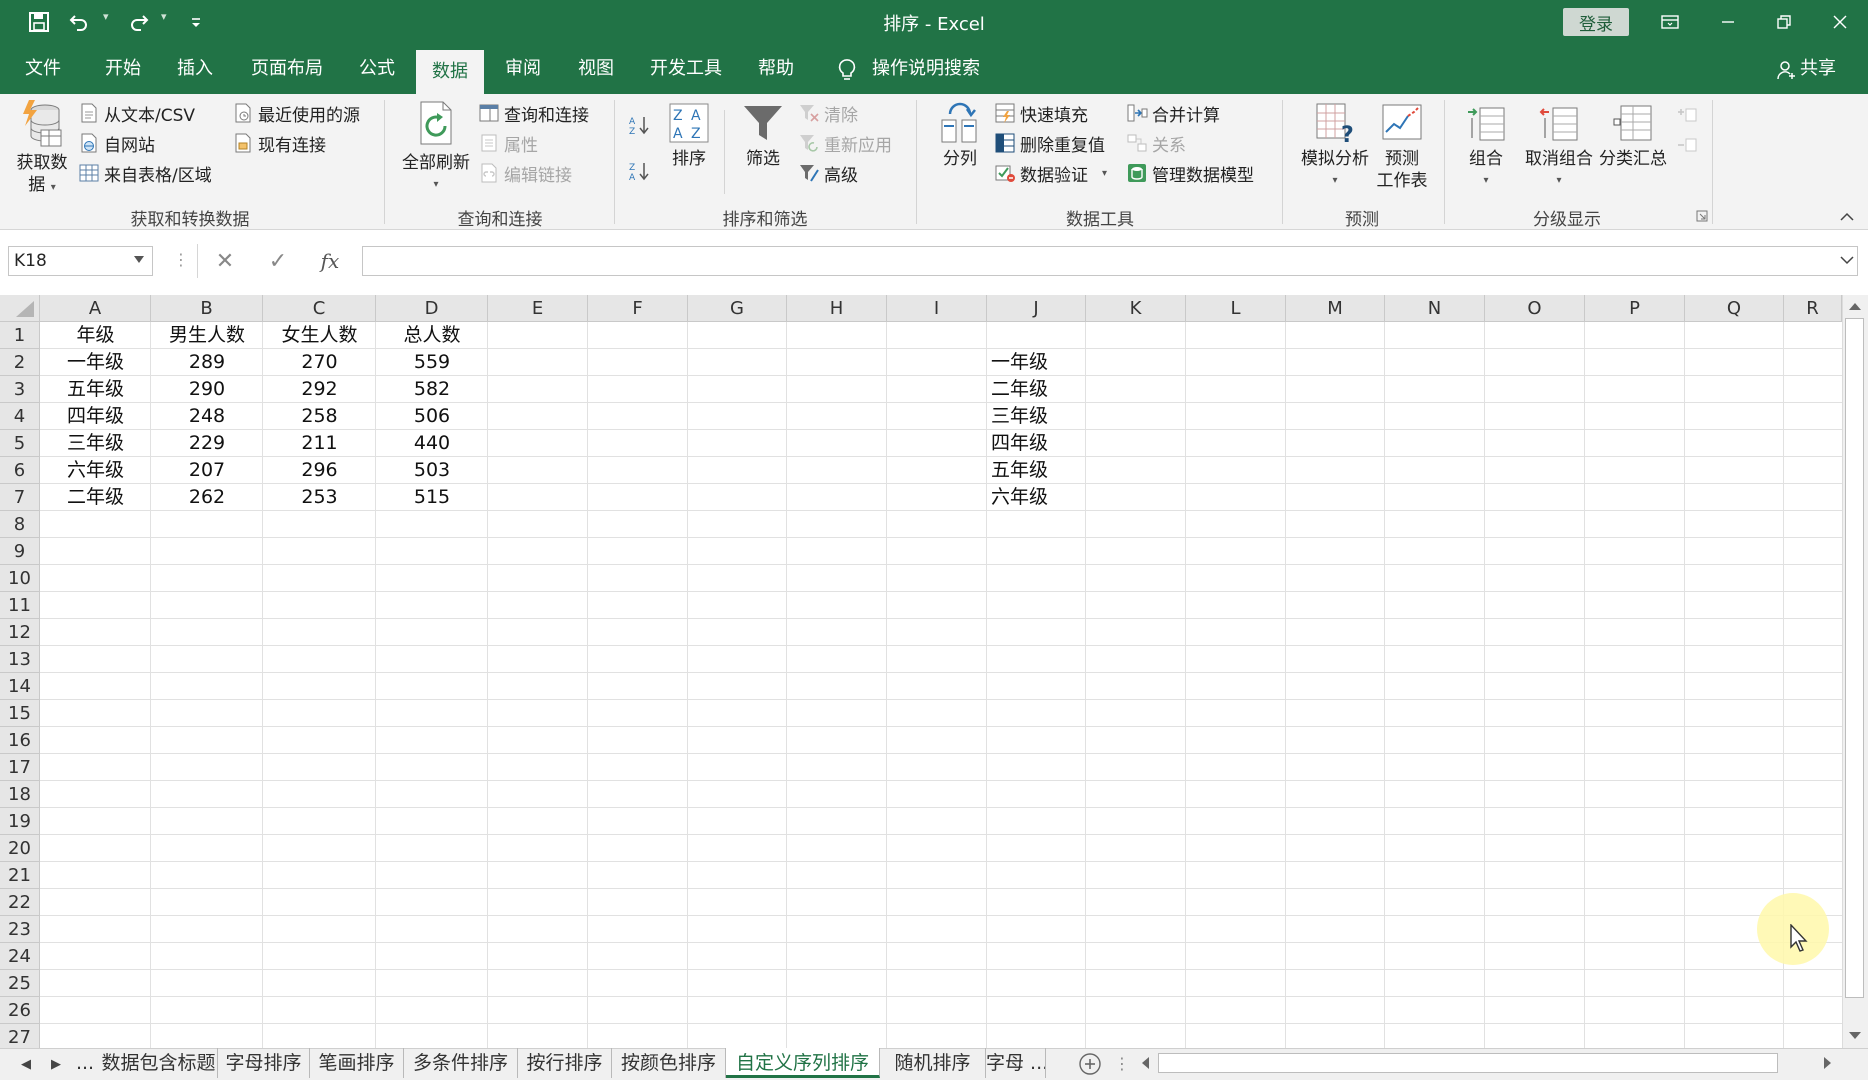  I want to click on table-cell: 六年级, so click(95, 470).